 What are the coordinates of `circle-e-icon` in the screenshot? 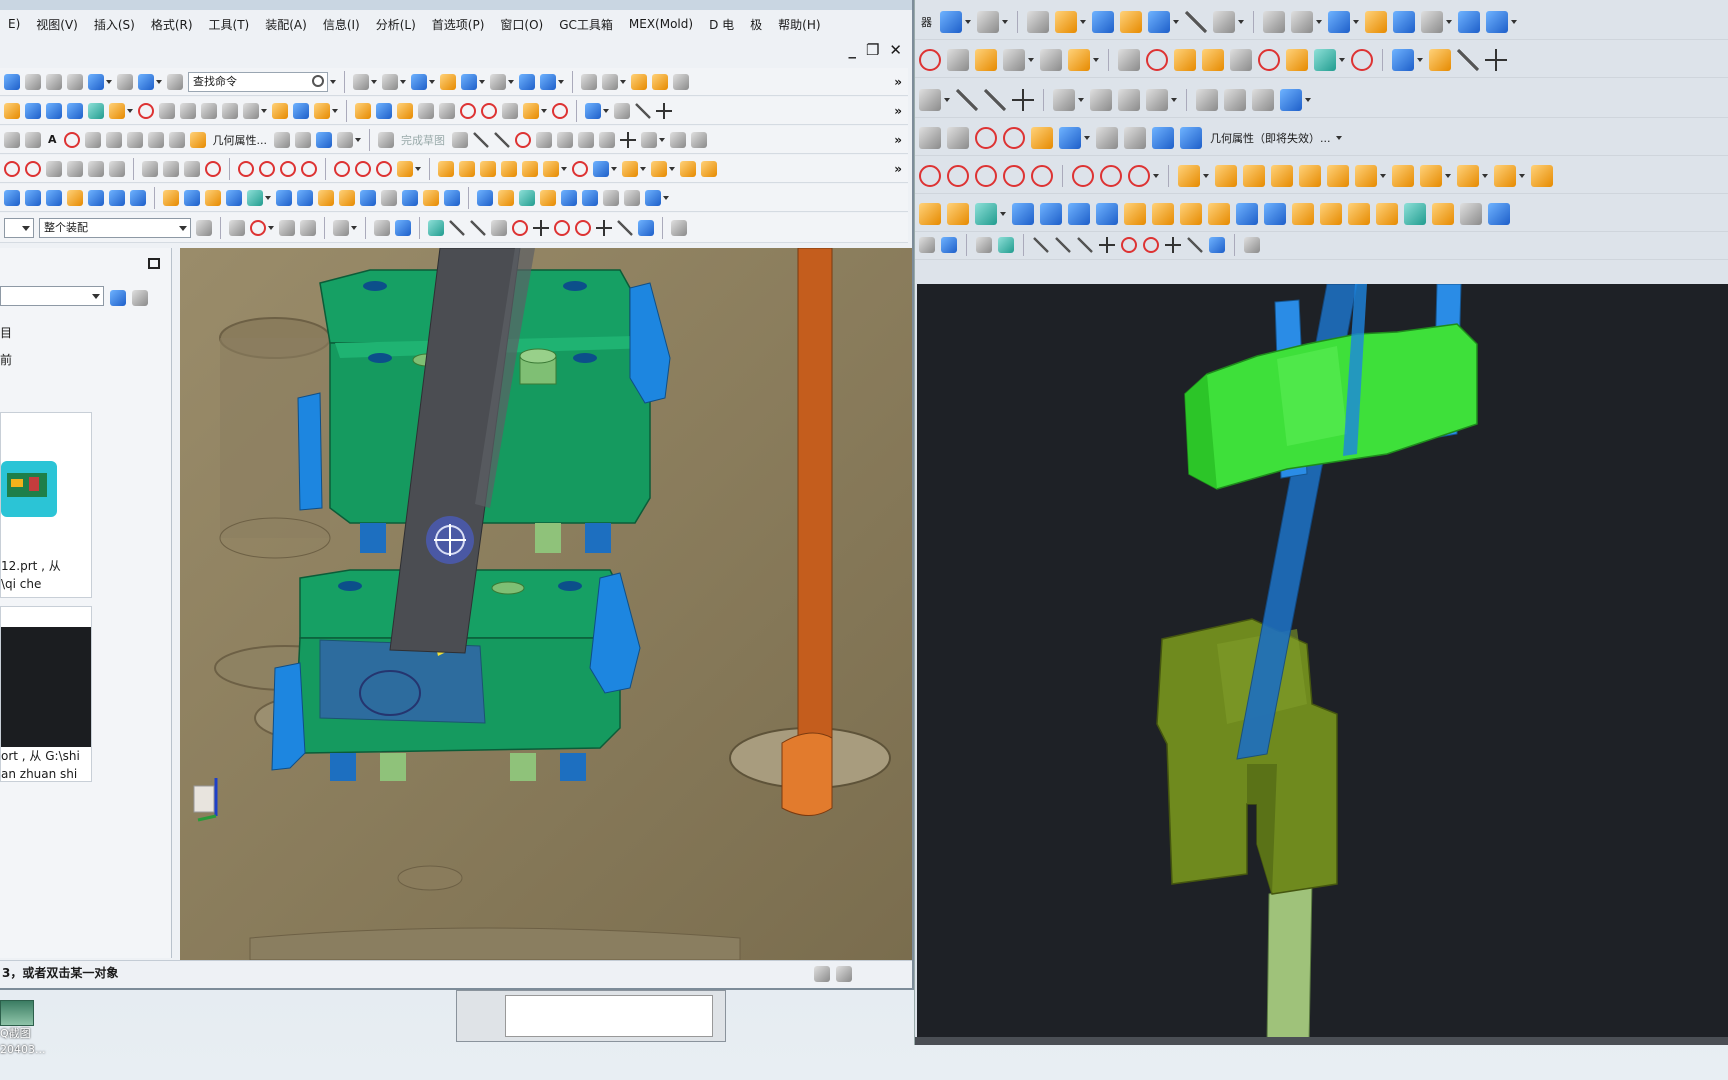 It's located at (342, 168).